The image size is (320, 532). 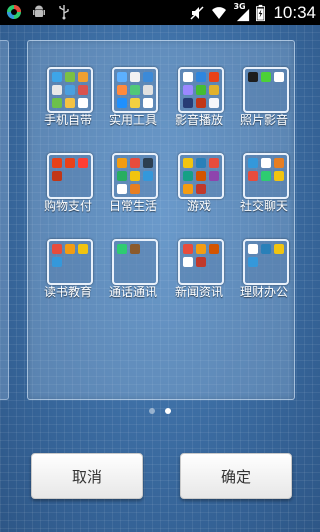 I want to click on cancel-button: 取消, so click(x=87, y=476).